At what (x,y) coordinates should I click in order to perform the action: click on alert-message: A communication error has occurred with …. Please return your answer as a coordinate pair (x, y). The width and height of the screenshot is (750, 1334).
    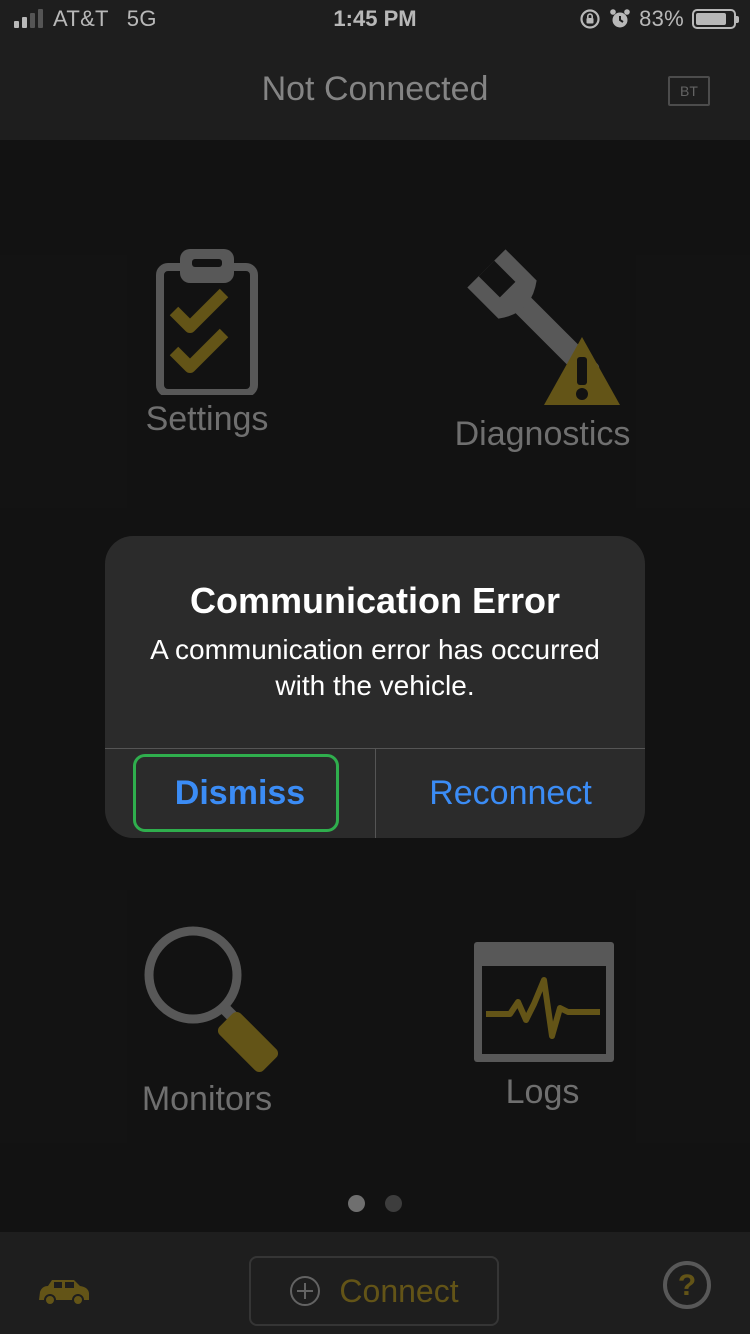
    Looking at the image, I should click on (375, 667).